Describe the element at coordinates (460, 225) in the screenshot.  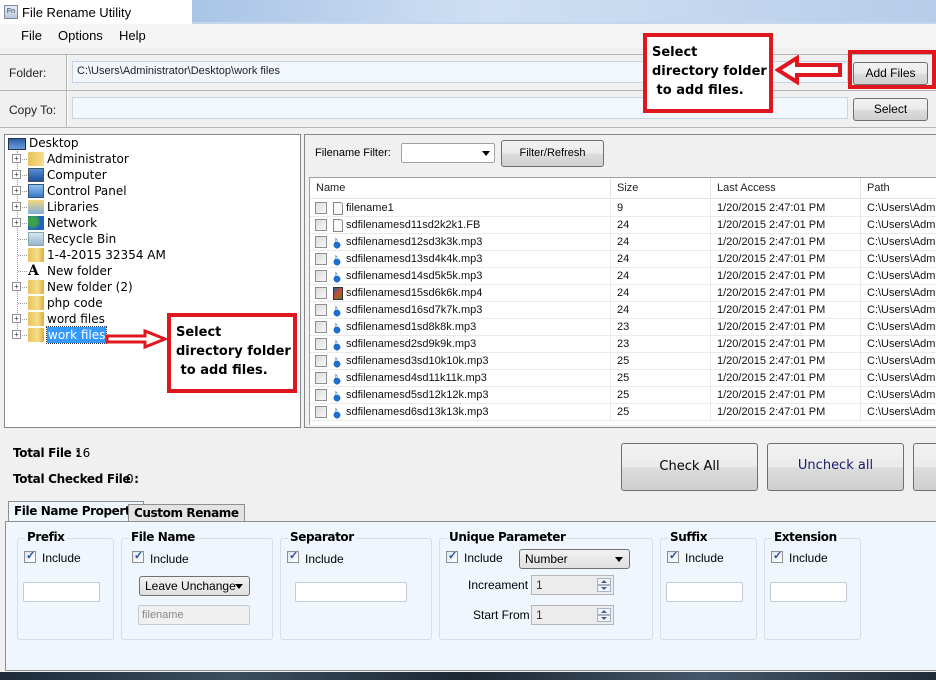
I see `cell-name: sdfilenamesd11sd2k2k1.FB` at that location.